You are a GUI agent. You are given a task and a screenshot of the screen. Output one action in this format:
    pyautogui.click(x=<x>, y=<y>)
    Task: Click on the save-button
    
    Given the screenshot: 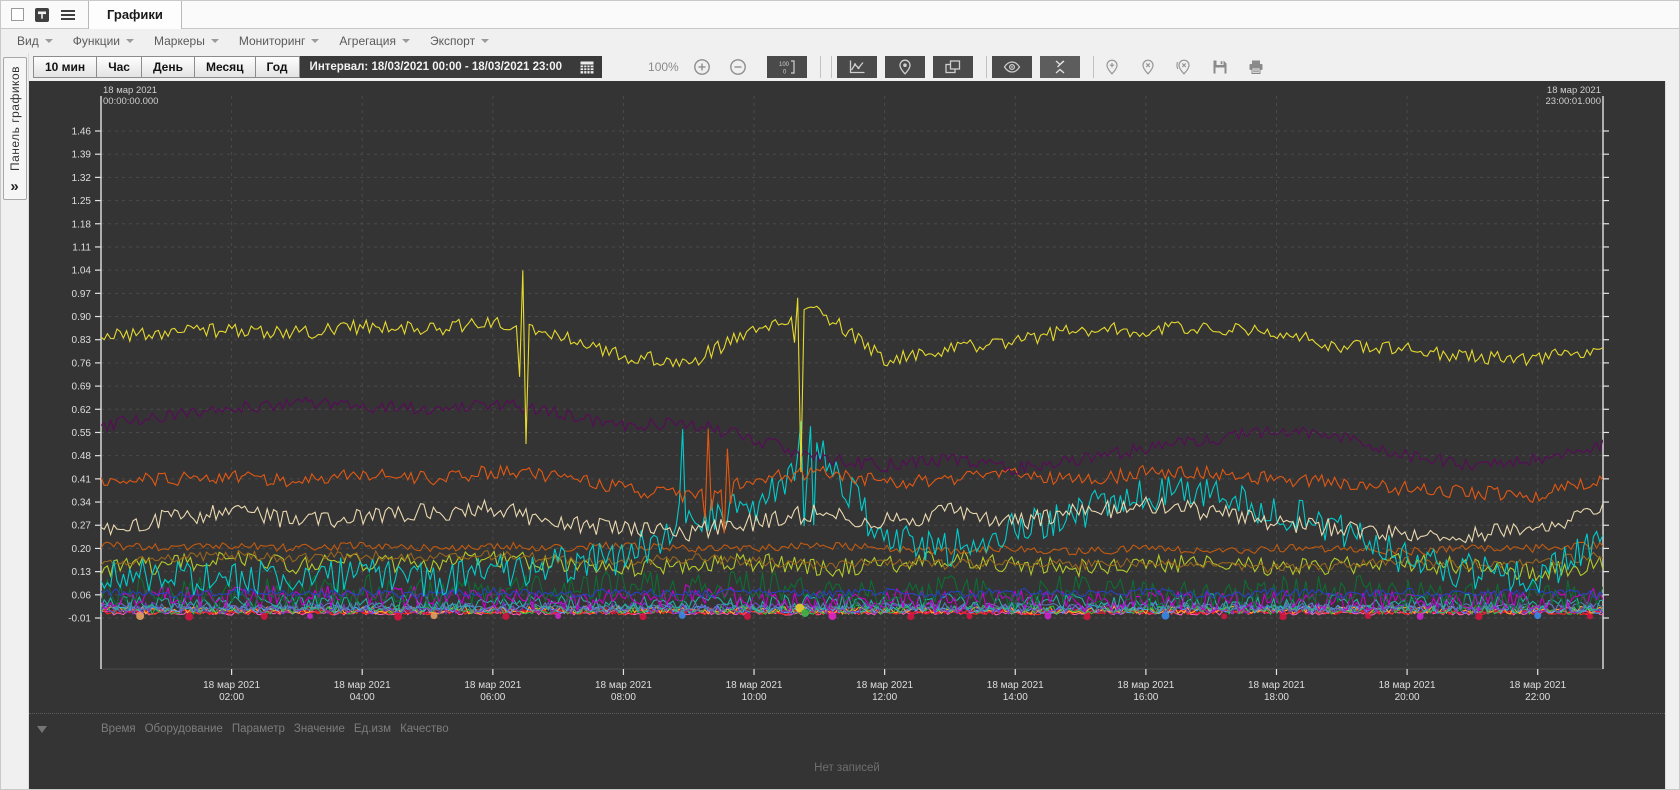 What is the action you would take?
    pyautogui.click(x=1220, y=67)
    